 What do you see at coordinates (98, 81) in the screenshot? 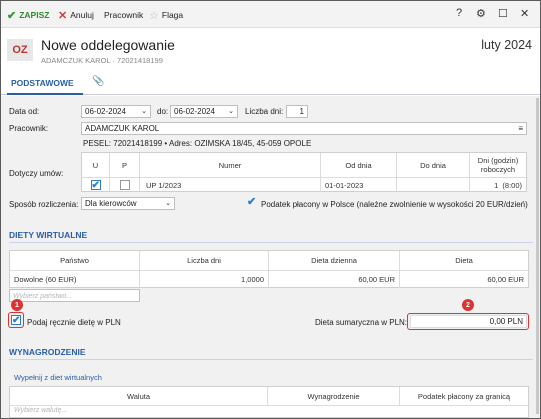
I see `attachment-icon: 📎` at bounding box center [98, 81].